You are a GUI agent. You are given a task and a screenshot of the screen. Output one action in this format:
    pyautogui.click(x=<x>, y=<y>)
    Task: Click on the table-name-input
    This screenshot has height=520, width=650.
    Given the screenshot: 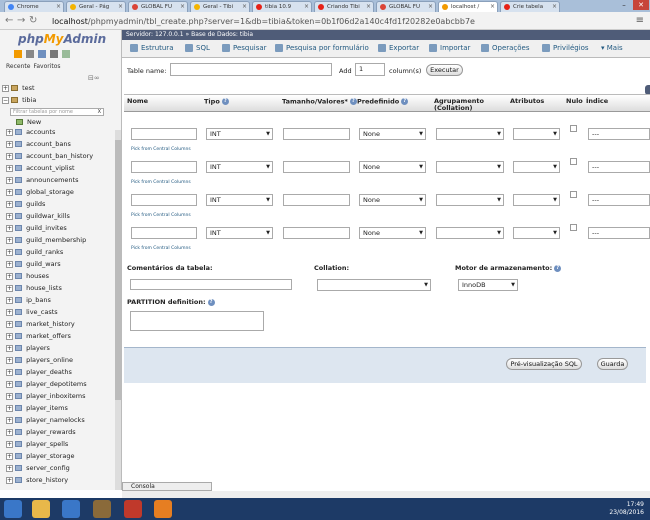 What is the action you would take?
    pyautogui.click(x=251, y=69)
    